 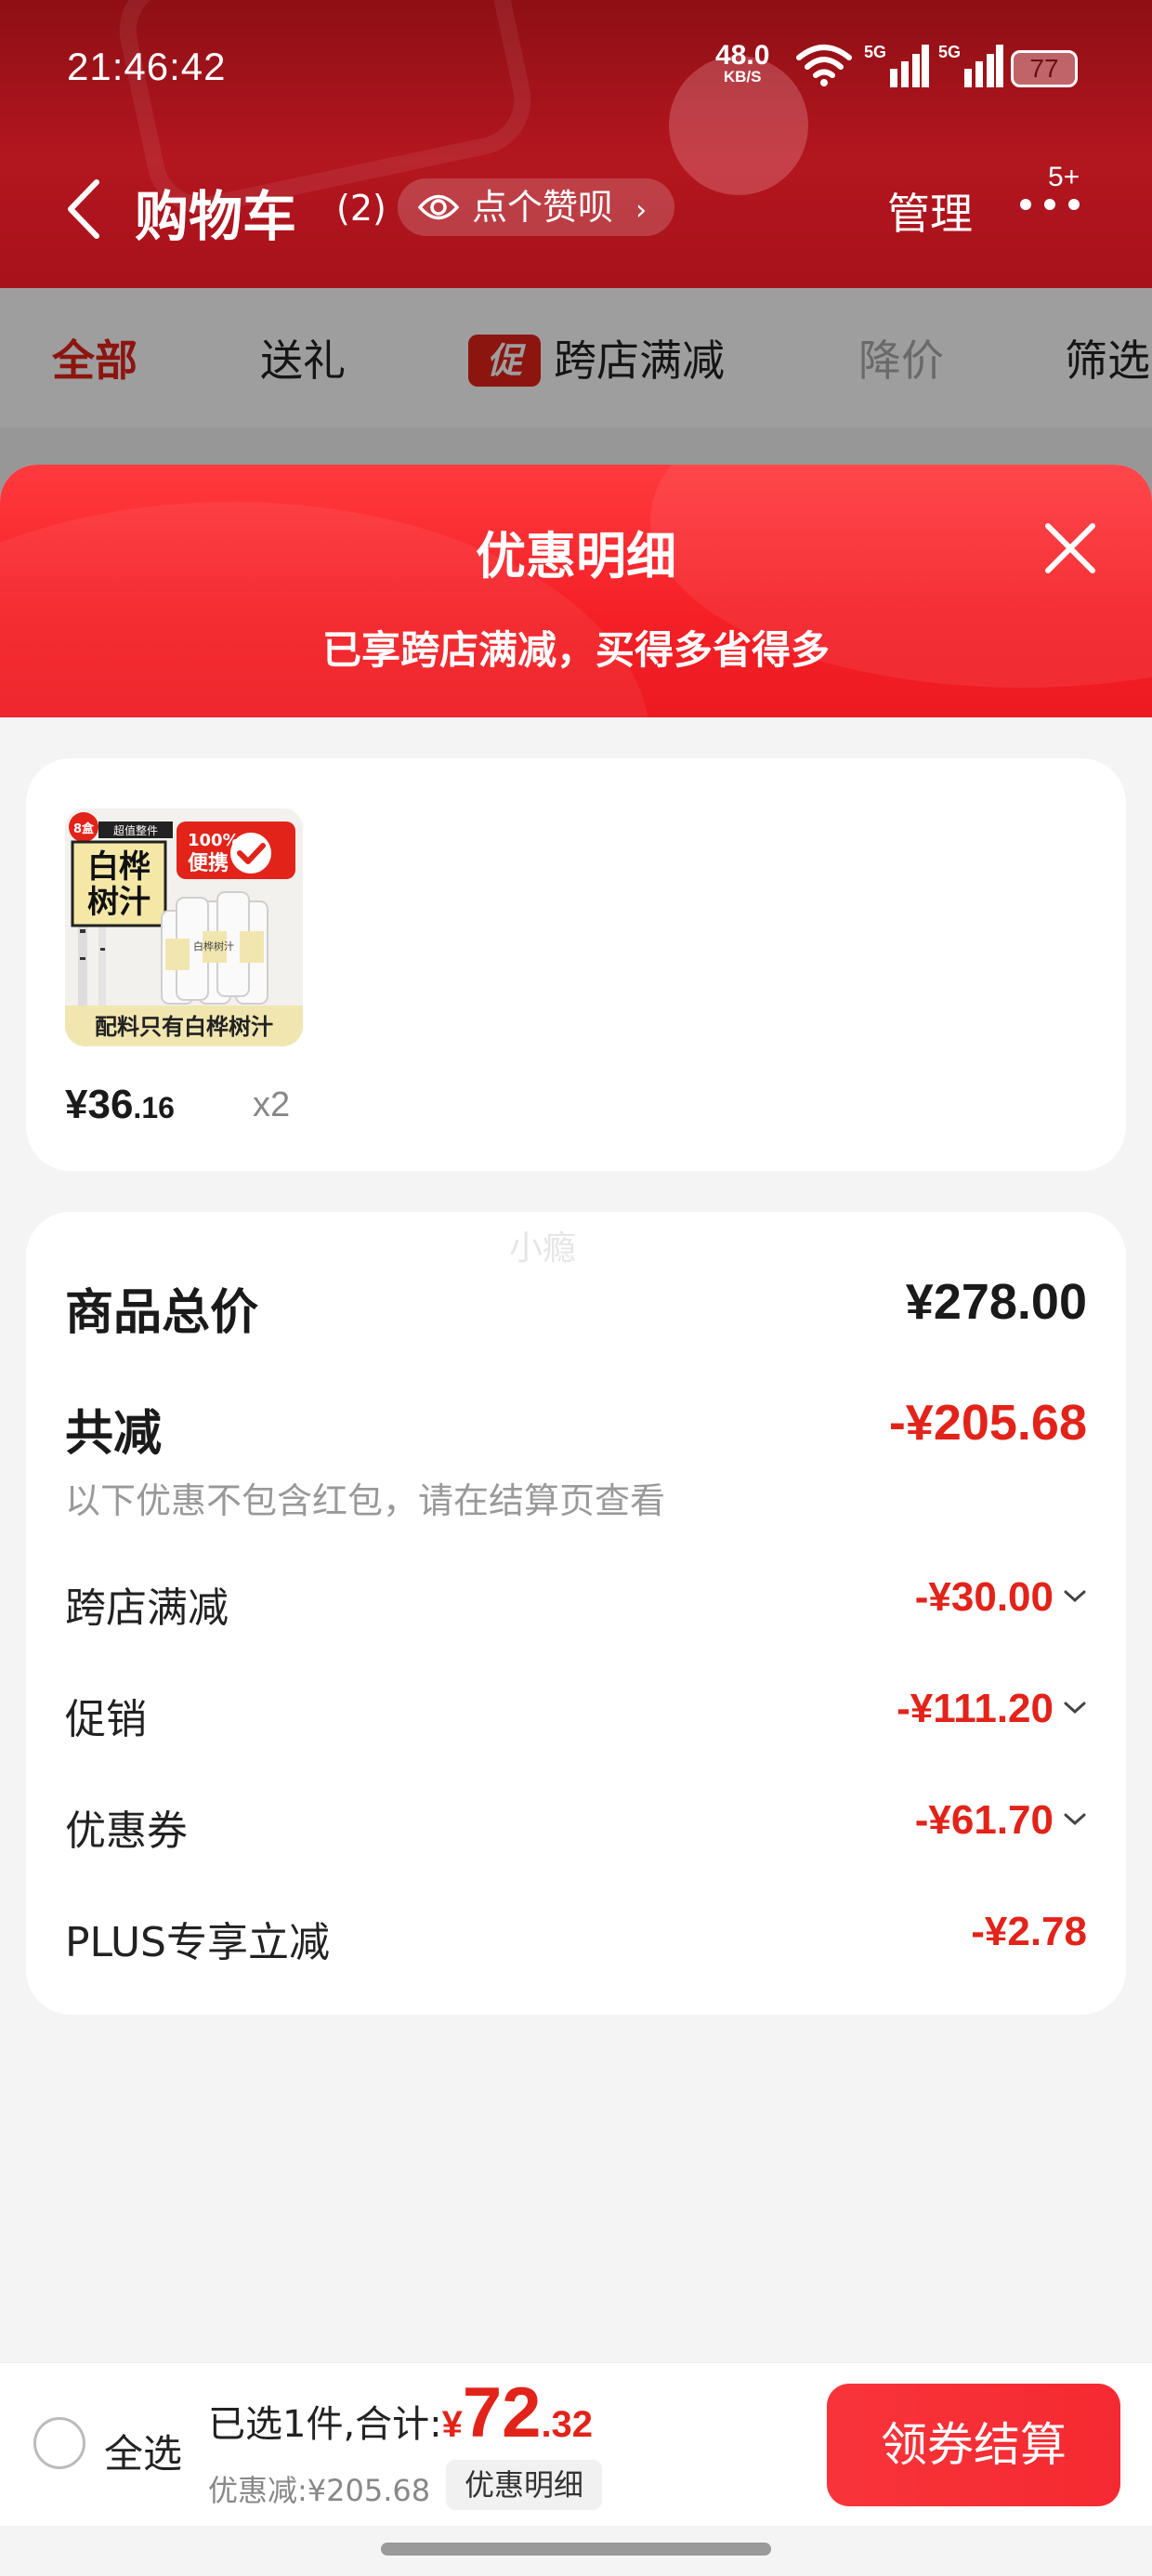 I want to click on network-speed-unit: KB/S, so click(x=742, y=76).